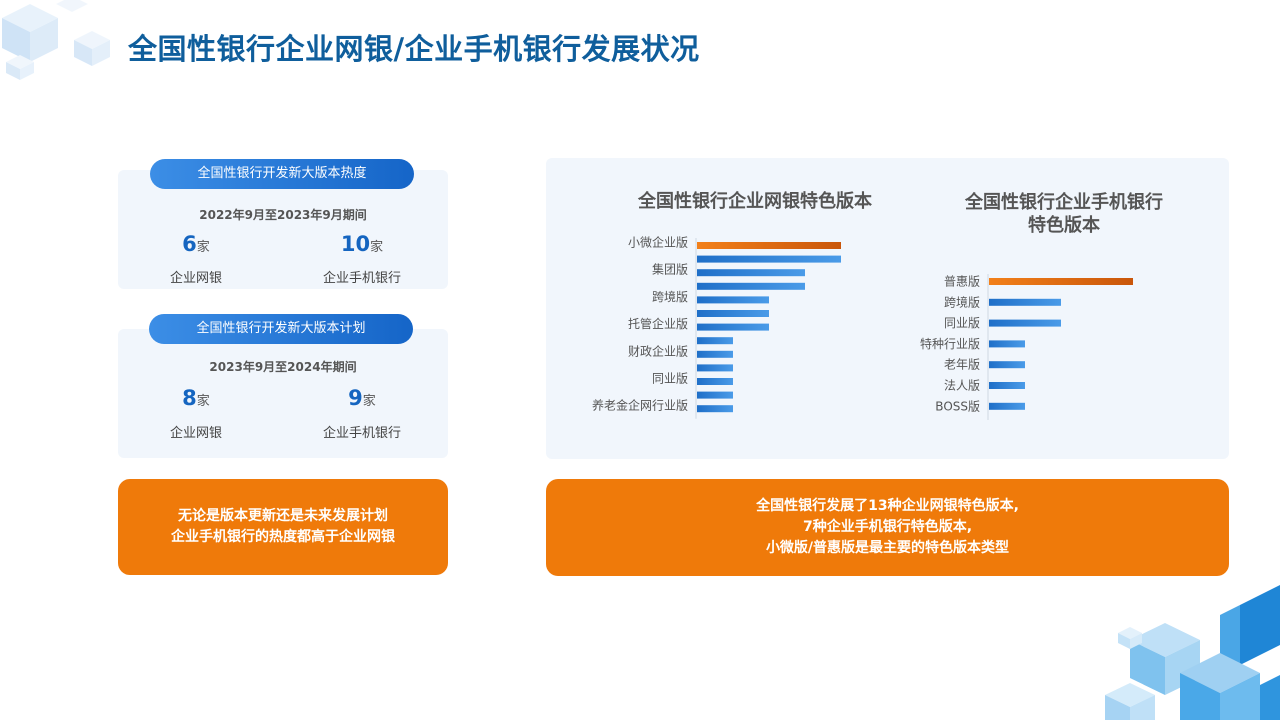 The height and width of the screenshot is (720, 1280). I want to click on bar-label-0: 普惠版, so click(962, 282).